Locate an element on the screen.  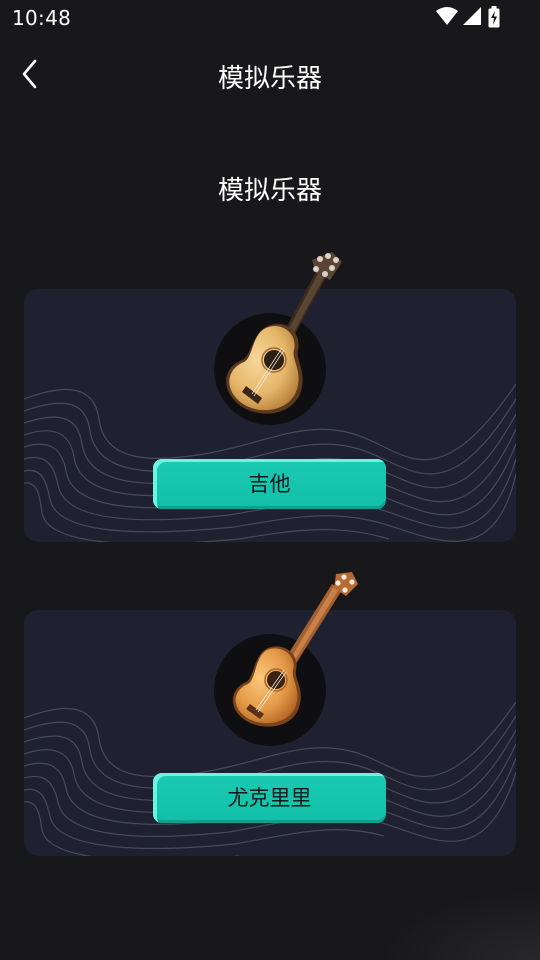
battery-charging-icon is located at coordinates (494, 17).